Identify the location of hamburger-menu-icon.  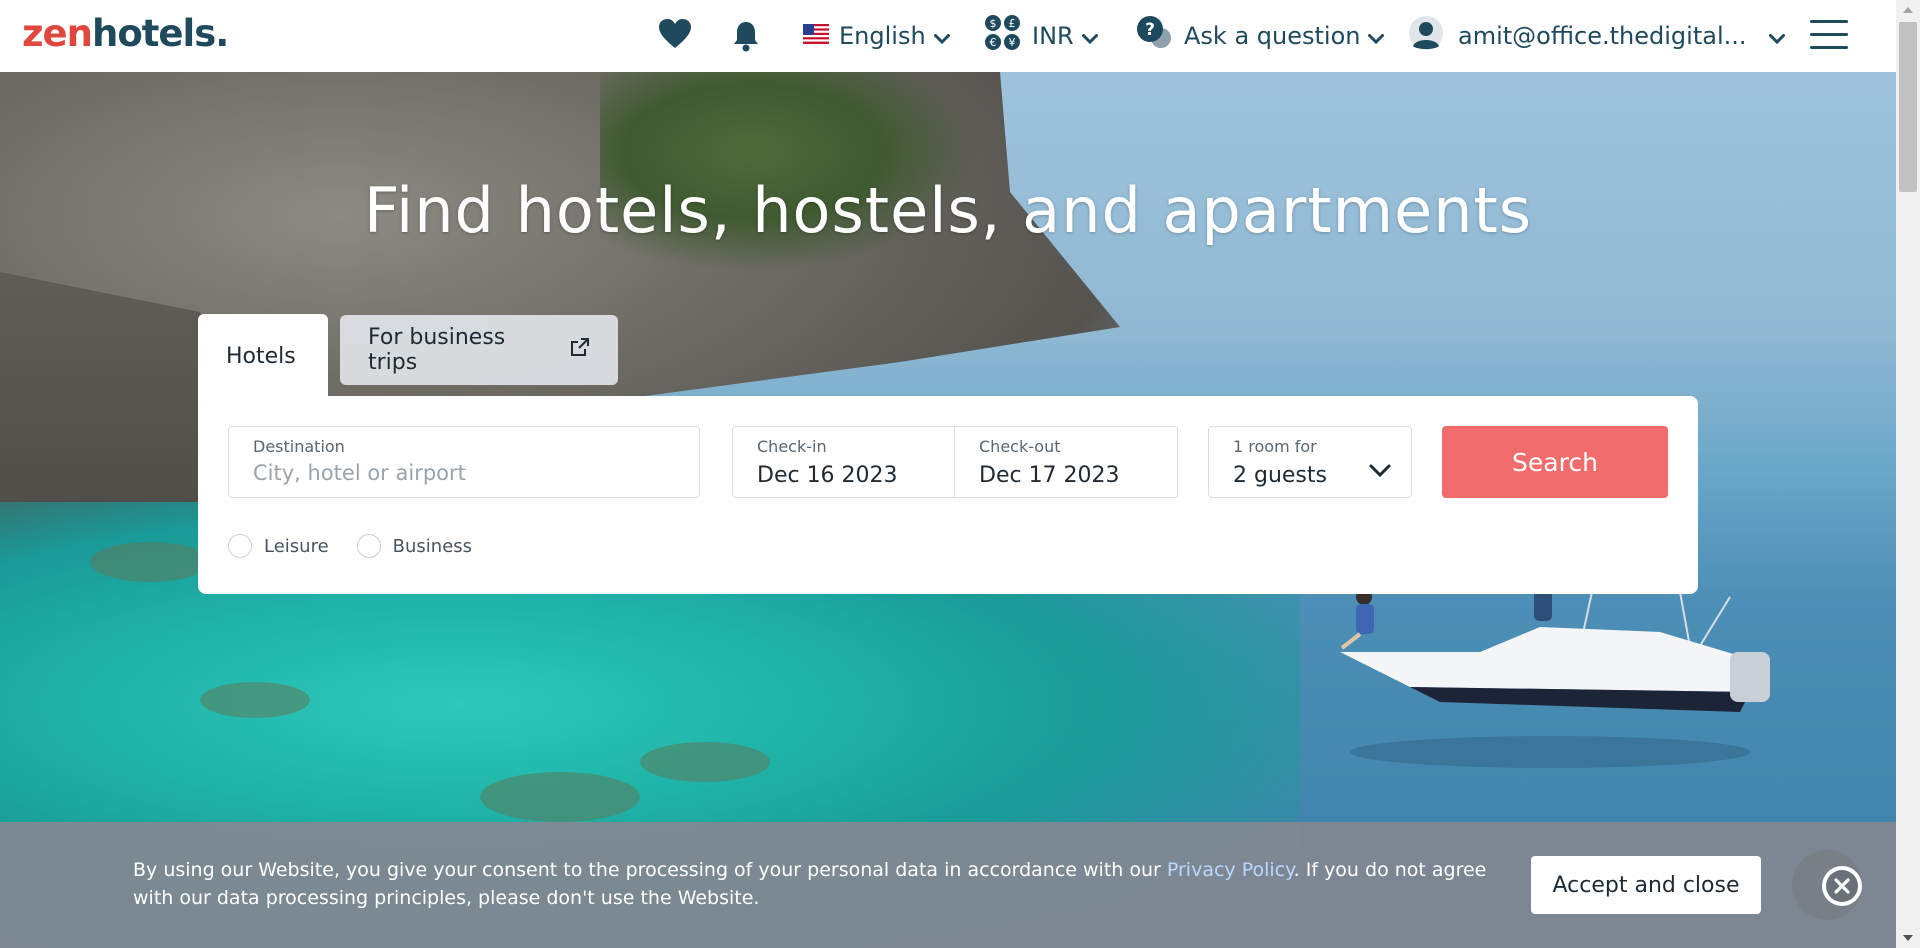
(1829, 35).